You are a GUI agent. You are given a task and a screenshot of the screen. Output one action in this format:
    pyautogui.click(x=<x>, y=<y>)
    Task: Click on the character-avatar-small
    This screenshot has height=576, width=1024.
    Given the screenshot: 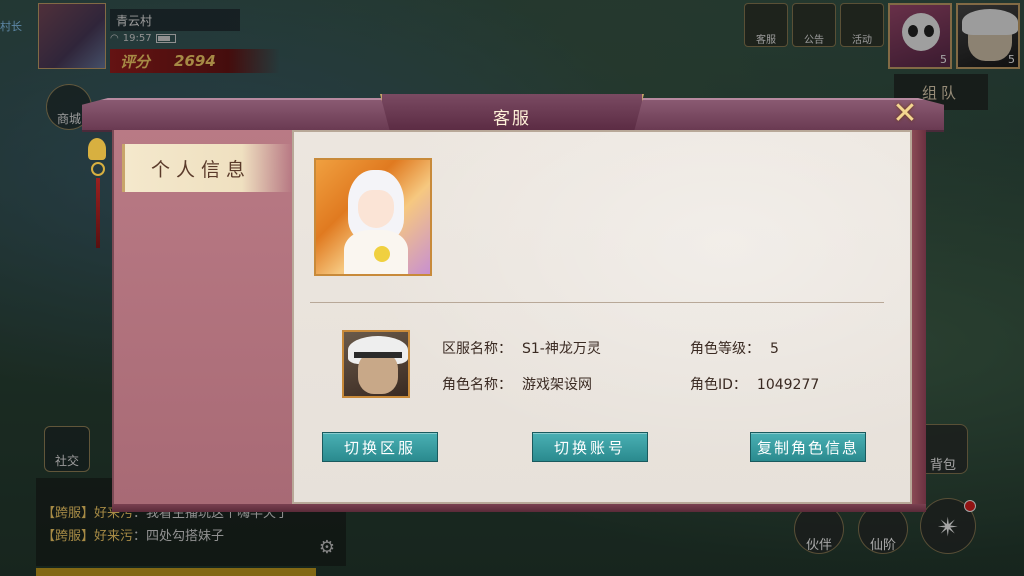 What is the action you would take?
    pyautogui.click(x=376, y=364)
    